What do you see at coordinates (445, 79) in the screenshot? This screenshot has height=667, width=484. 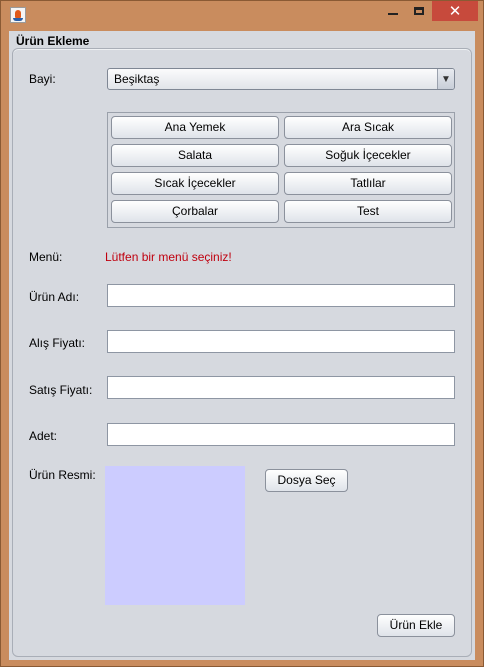 I see `chevron-down-icon: ▼` at bounding box center [445, 79].